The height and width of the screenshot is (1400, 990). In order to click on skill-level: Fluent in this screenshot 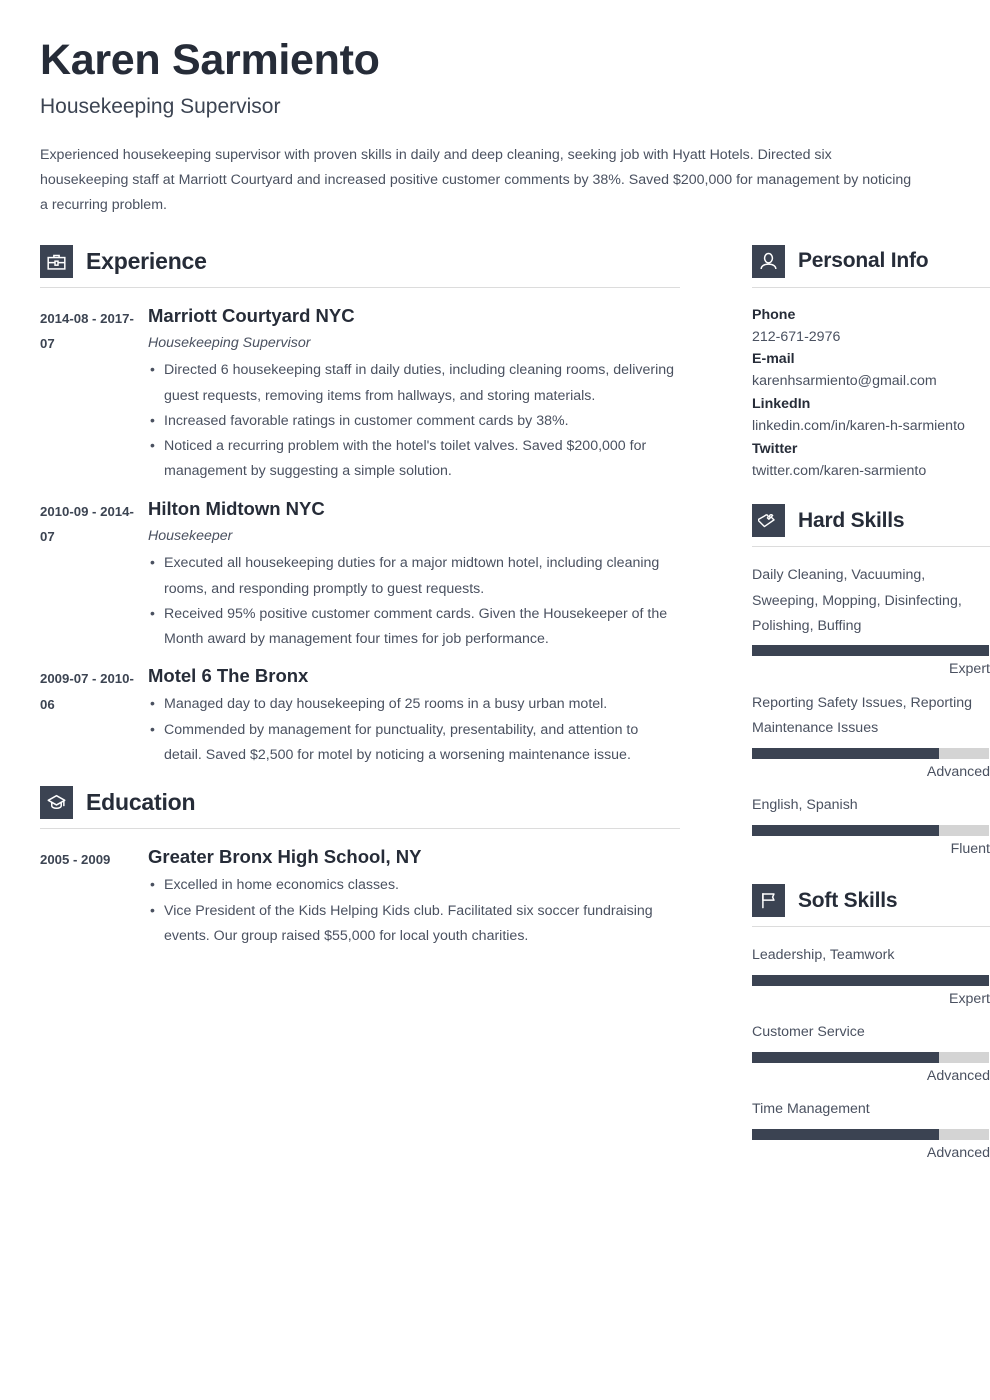, I will do `click(970, 848)`.